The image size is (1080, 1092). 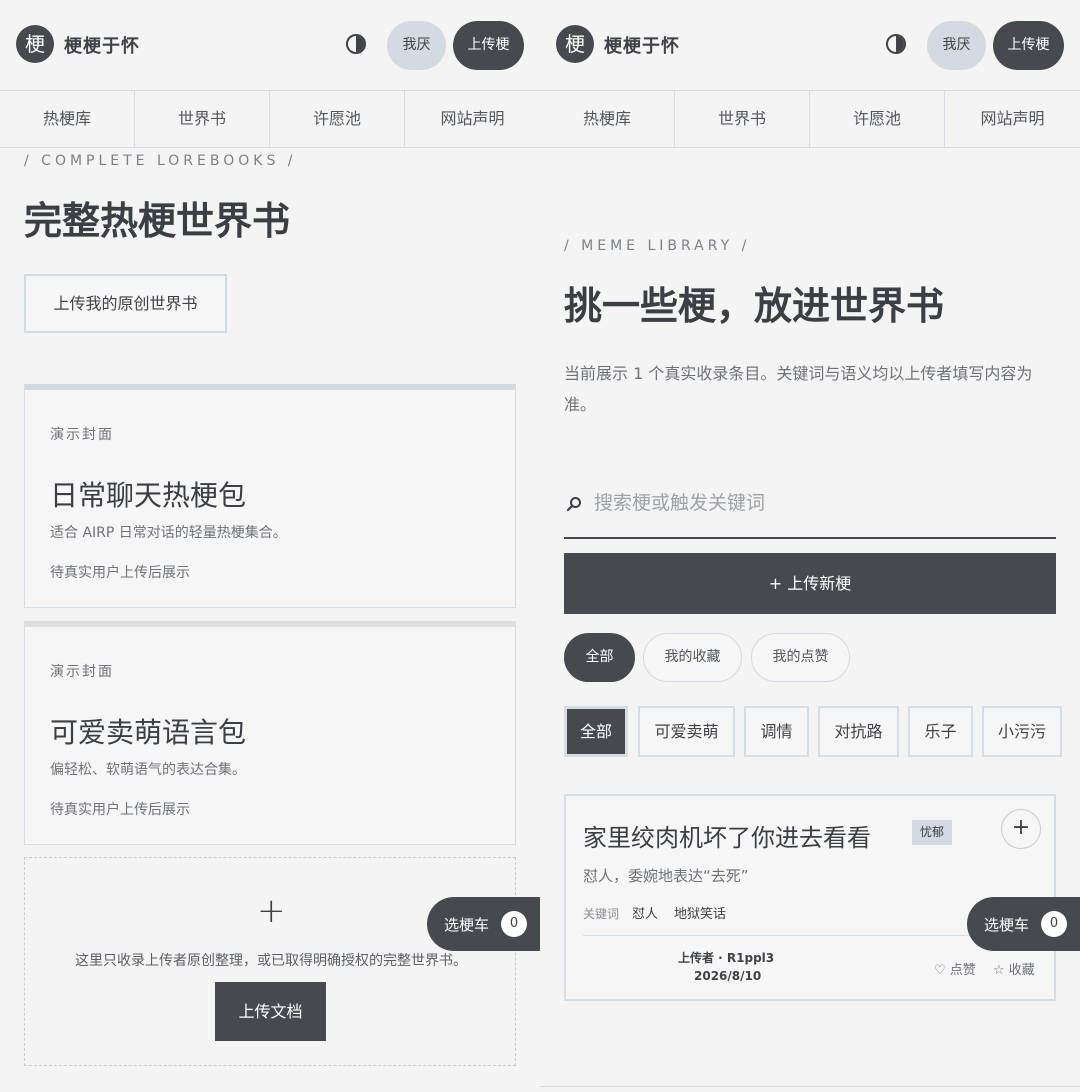 What do you see at coordinates (932, 832) in the screenshot?
I see `mood-badge: 忧郁` at bounding box center [932, 832].